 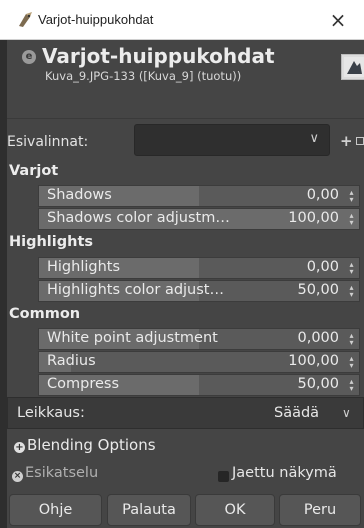 I want to click on highlights-color-slider: Highlights color adjust… 50,00 ▴ ▾, so click(x=199, y=291).